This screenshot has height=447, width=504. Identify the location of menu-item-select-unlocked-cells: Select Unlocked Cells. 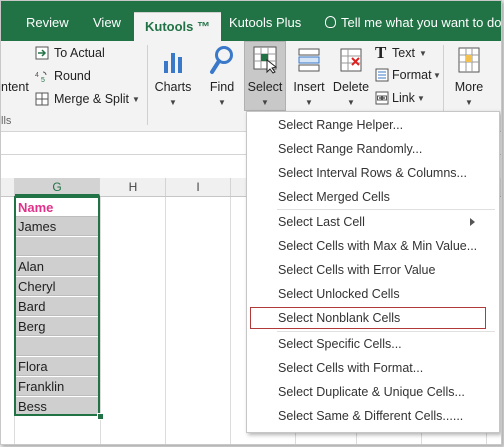
(373, 294).